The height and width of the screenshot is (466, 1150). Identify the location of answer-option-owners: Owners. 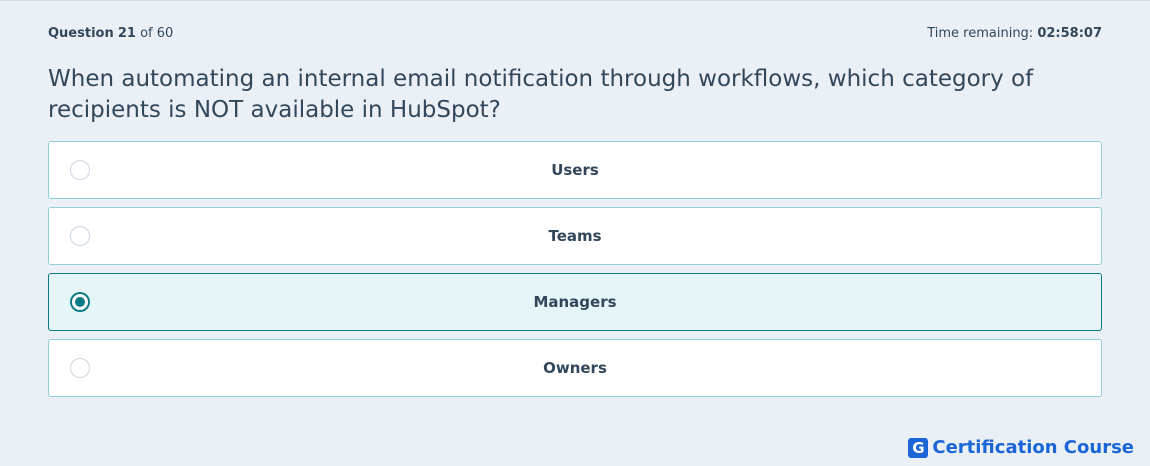
(575, 368).